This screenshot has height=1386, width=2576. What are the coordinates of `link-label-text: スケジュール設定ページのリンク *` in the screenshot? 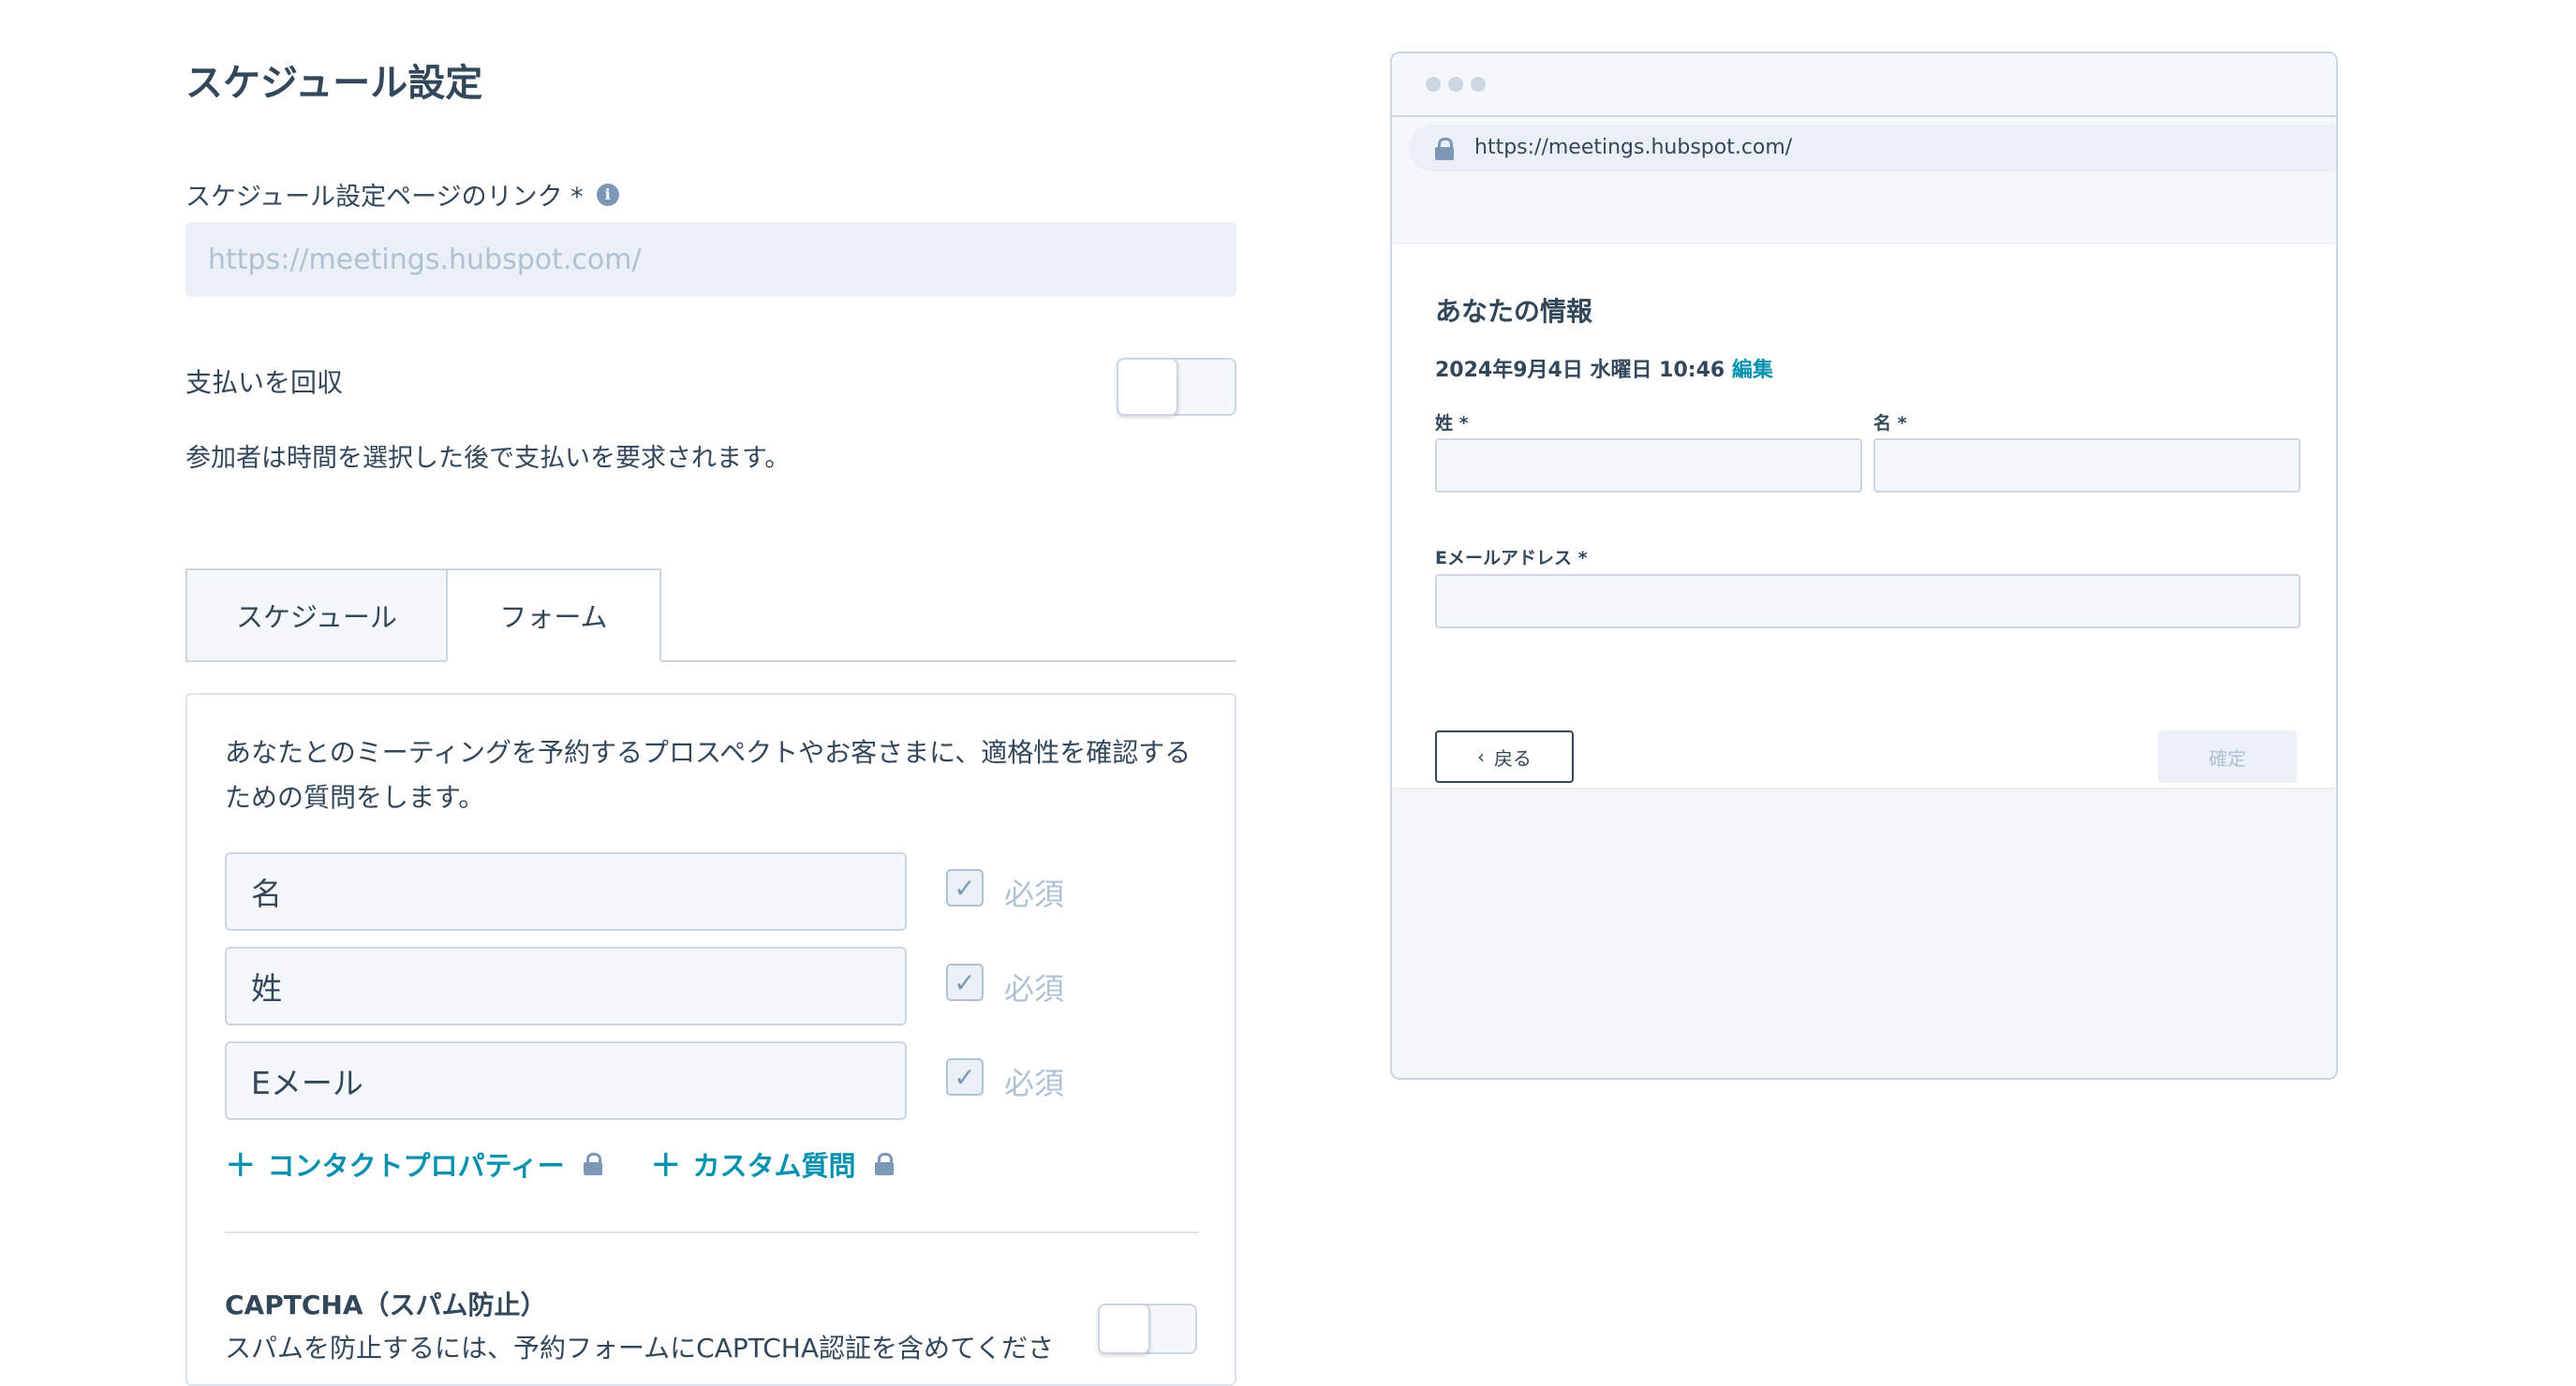 It's located at (384, 197).